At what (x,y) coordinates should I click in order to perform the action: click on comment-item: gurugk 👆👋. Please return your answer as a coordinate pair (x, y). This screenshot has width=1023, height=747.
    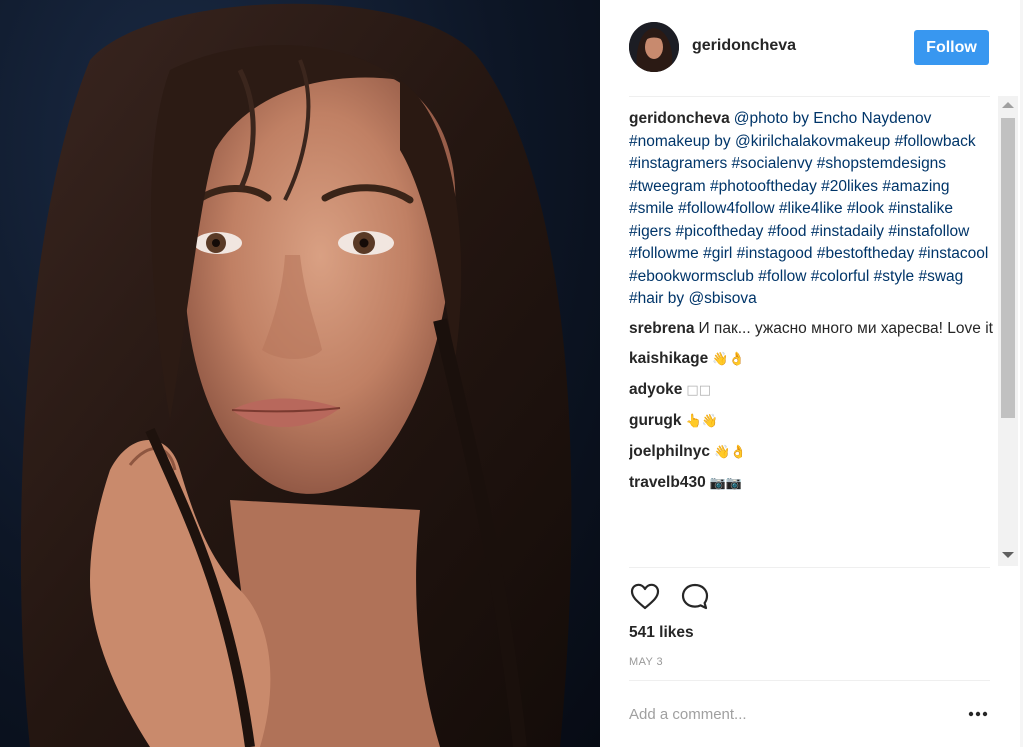
    Looking at the image, I should click on (813, 422).